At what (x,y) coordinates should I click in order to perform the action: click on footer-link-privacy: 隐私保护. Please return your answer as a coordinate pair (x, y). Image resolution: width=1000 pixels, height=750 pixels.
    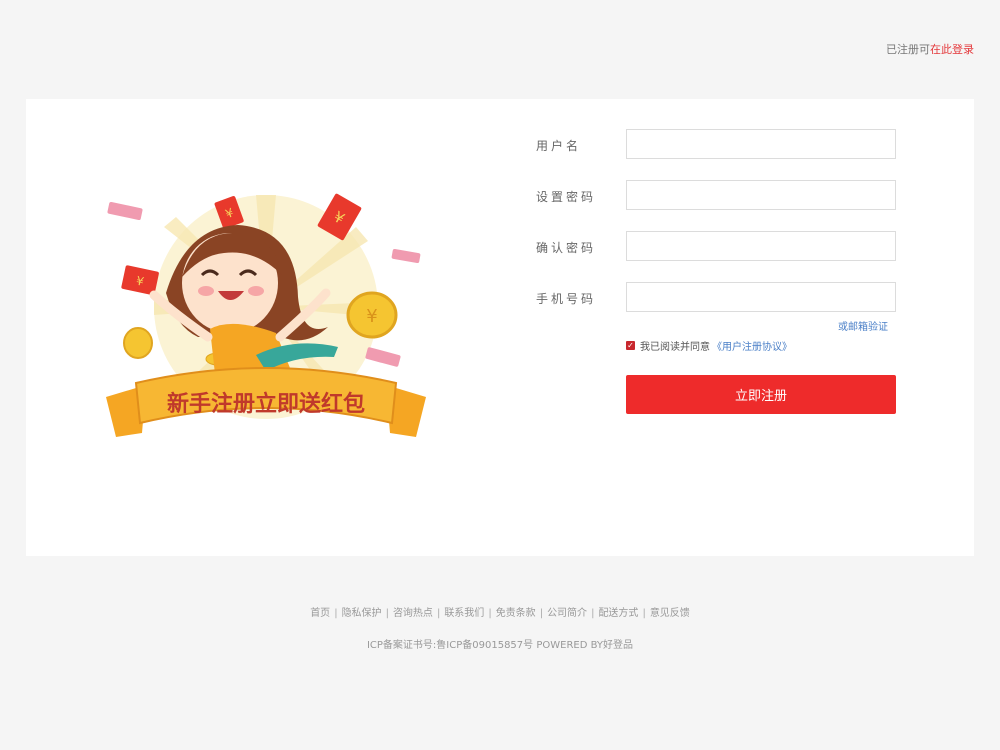
    Looking at the image, I should click on (362, 613).